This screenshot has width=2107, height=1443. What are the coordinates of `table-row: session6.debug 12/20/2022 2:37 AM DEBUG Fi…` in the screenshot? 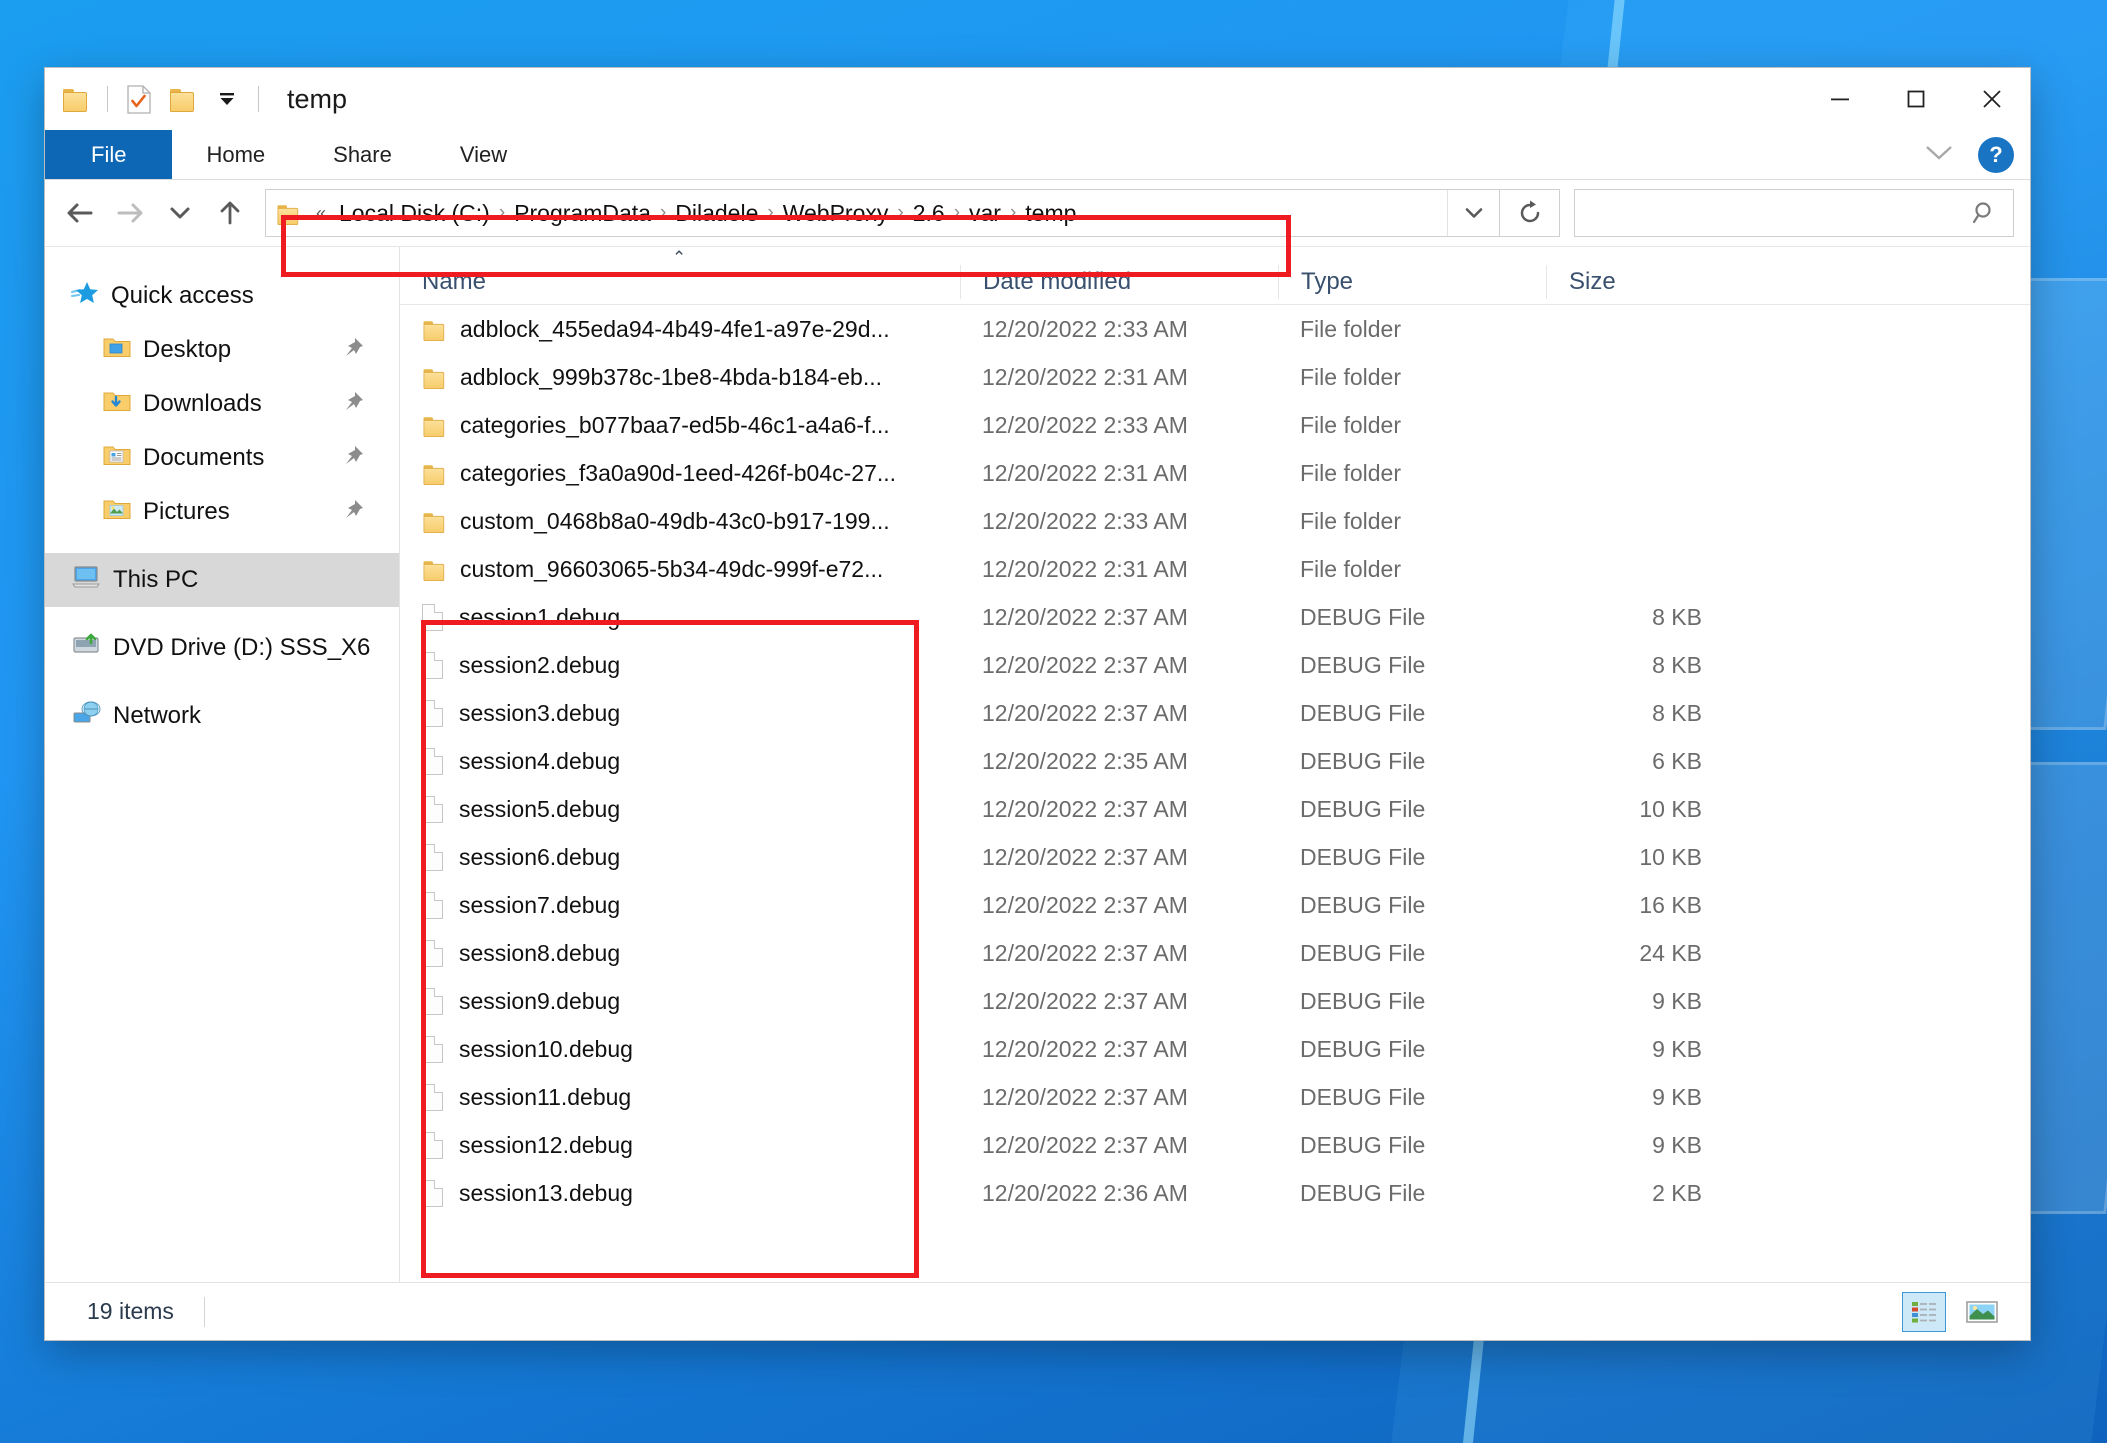 It's located at (1215, 857).